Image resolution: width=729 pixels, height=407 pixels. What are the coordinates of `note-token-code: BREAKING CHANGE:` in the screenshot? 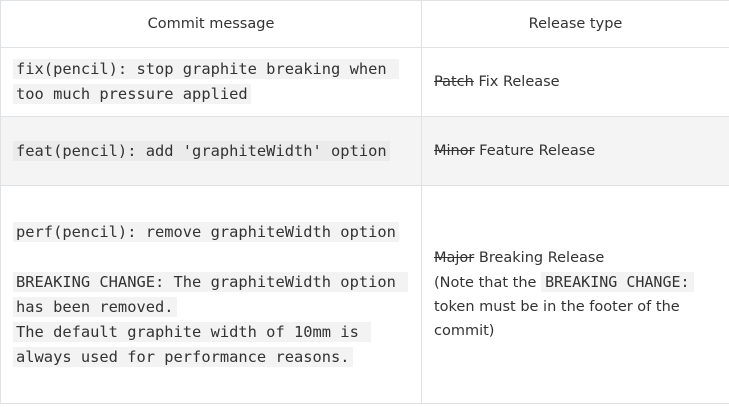 It's located at (617, 282).